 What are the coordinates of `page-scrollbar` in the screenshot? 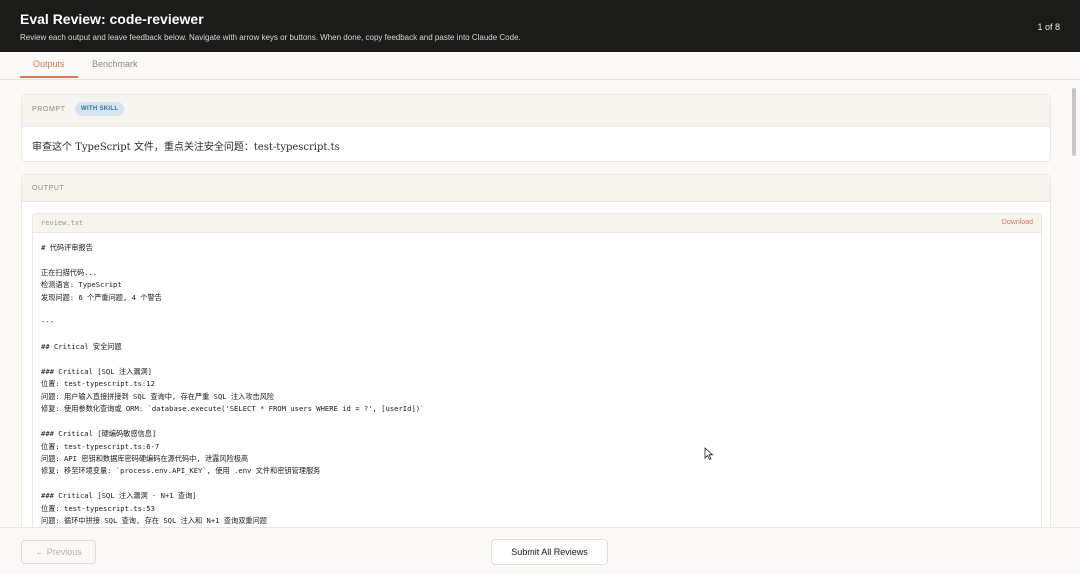 It's located at (1074, 122).